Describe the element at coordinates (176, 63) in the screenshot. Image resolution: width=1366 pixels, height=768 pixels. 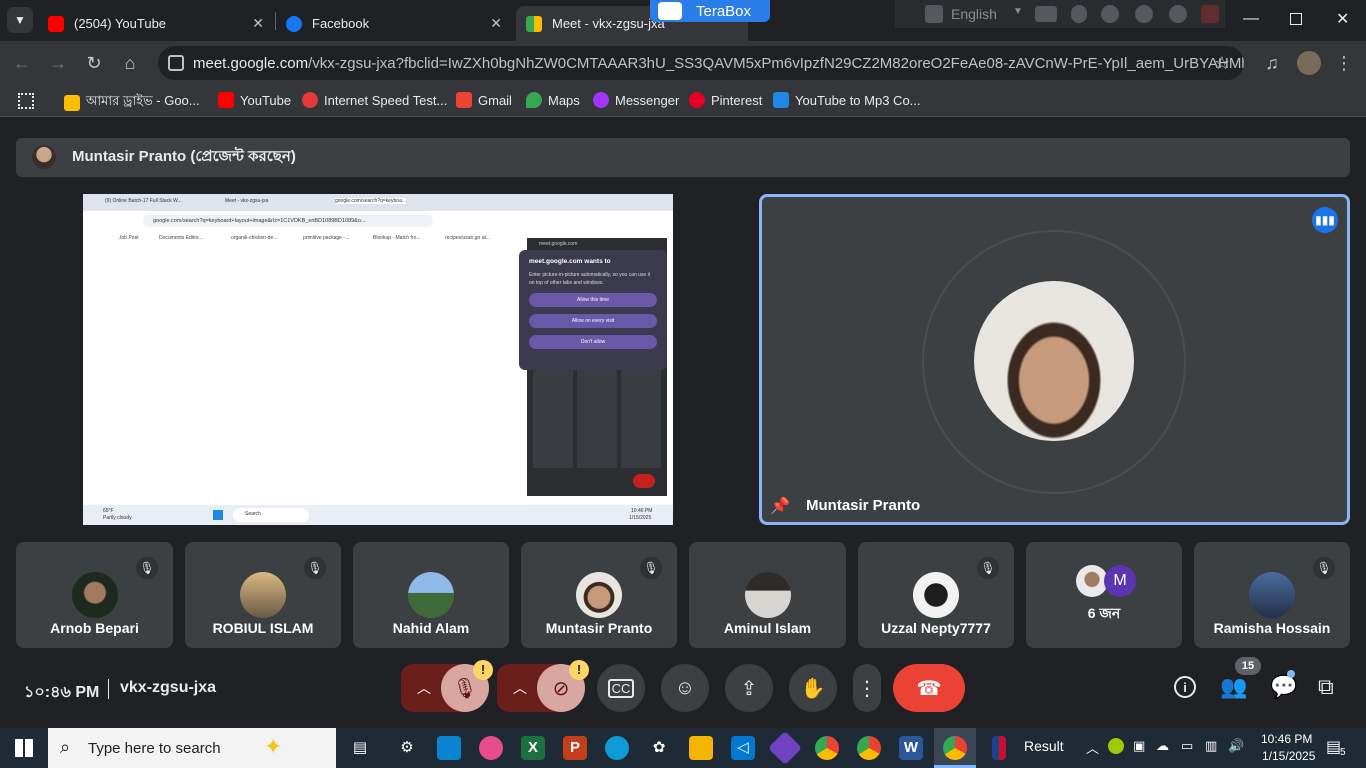
I see `site-settings-icon` at that location.